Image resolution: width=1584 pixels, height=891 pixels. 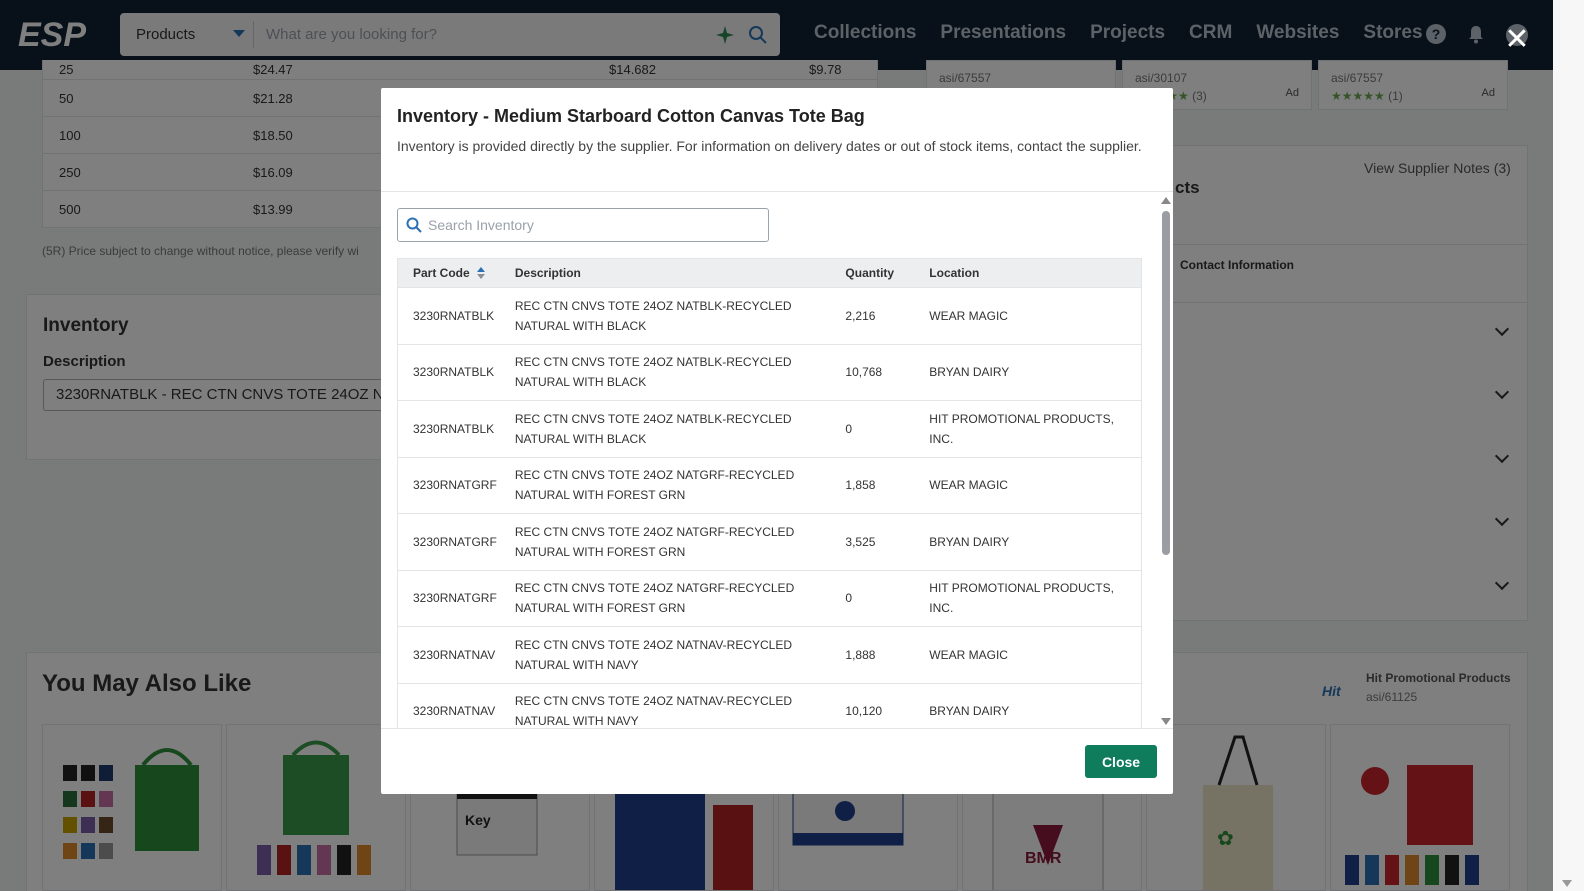 I want to click on scroll-up-icon, so click(x=1166, y=200).